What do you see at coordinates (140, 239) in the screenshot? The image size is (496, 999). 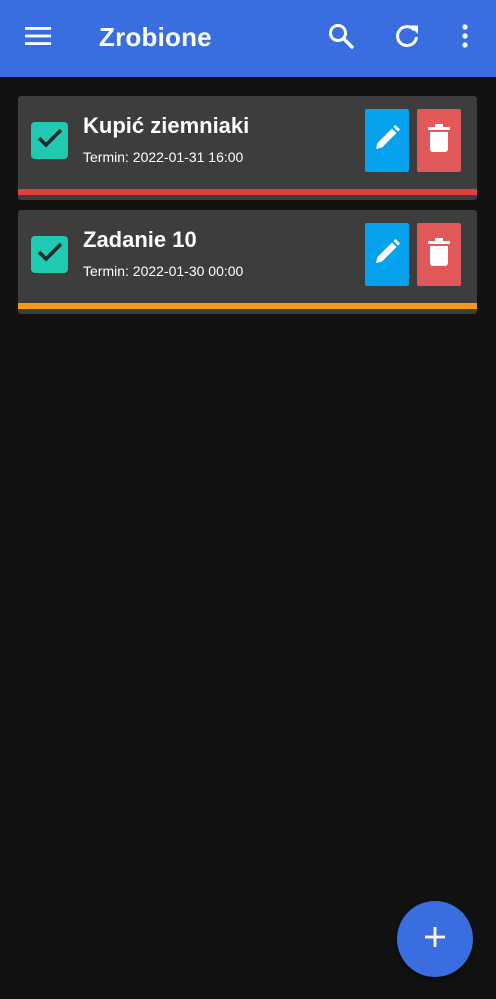 I see `task-title: Zadanie 10` at bounding box center [140, 239].